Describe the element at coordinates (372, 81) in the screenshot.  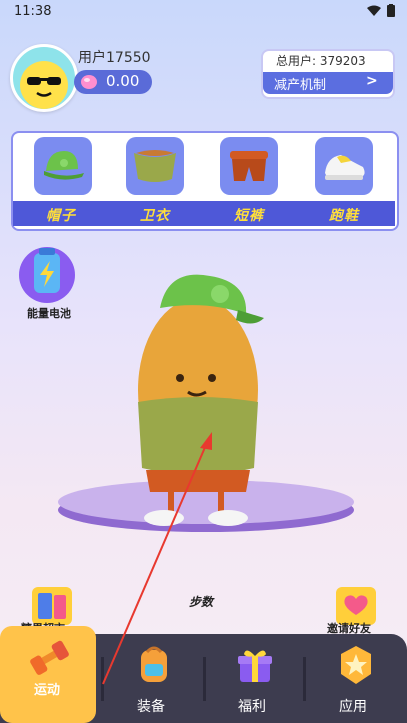
I see `chevron-right-icon: >` at that location.